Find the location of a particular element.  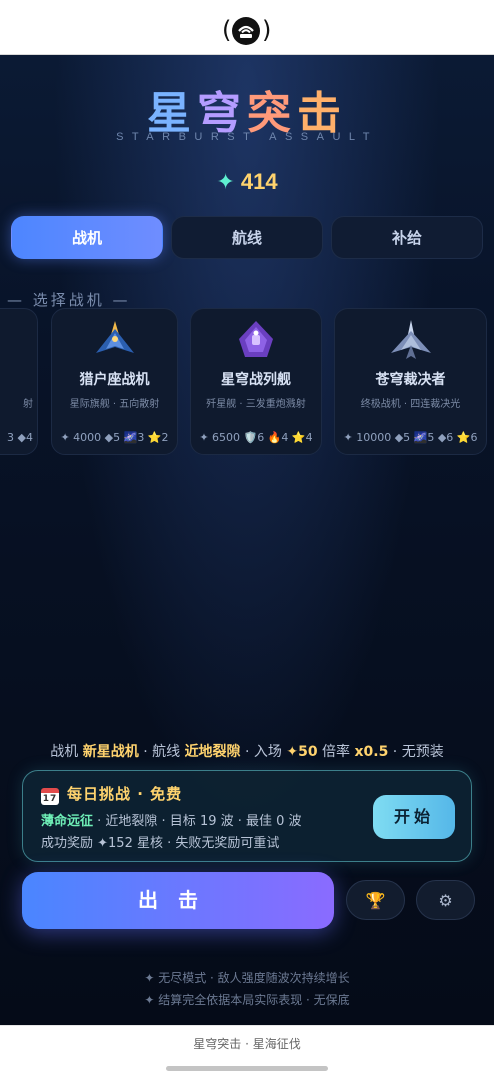

calendar-icon: 17 is located at coordinates (50, 796).